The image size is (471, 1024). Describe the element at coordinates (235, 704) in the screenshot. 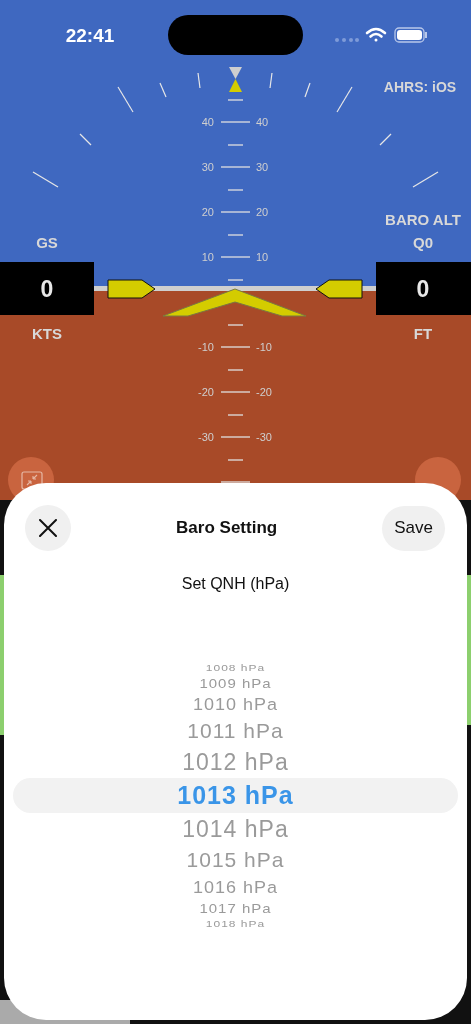

I see `picker-option: 1010 hPa` at that location.